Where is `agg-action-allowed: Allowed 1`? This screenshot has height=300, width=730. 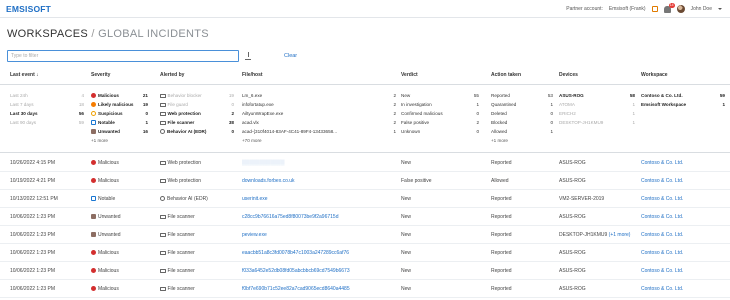
agg-action-allowed: Allowed 1 is located at coordinates (522, 131).